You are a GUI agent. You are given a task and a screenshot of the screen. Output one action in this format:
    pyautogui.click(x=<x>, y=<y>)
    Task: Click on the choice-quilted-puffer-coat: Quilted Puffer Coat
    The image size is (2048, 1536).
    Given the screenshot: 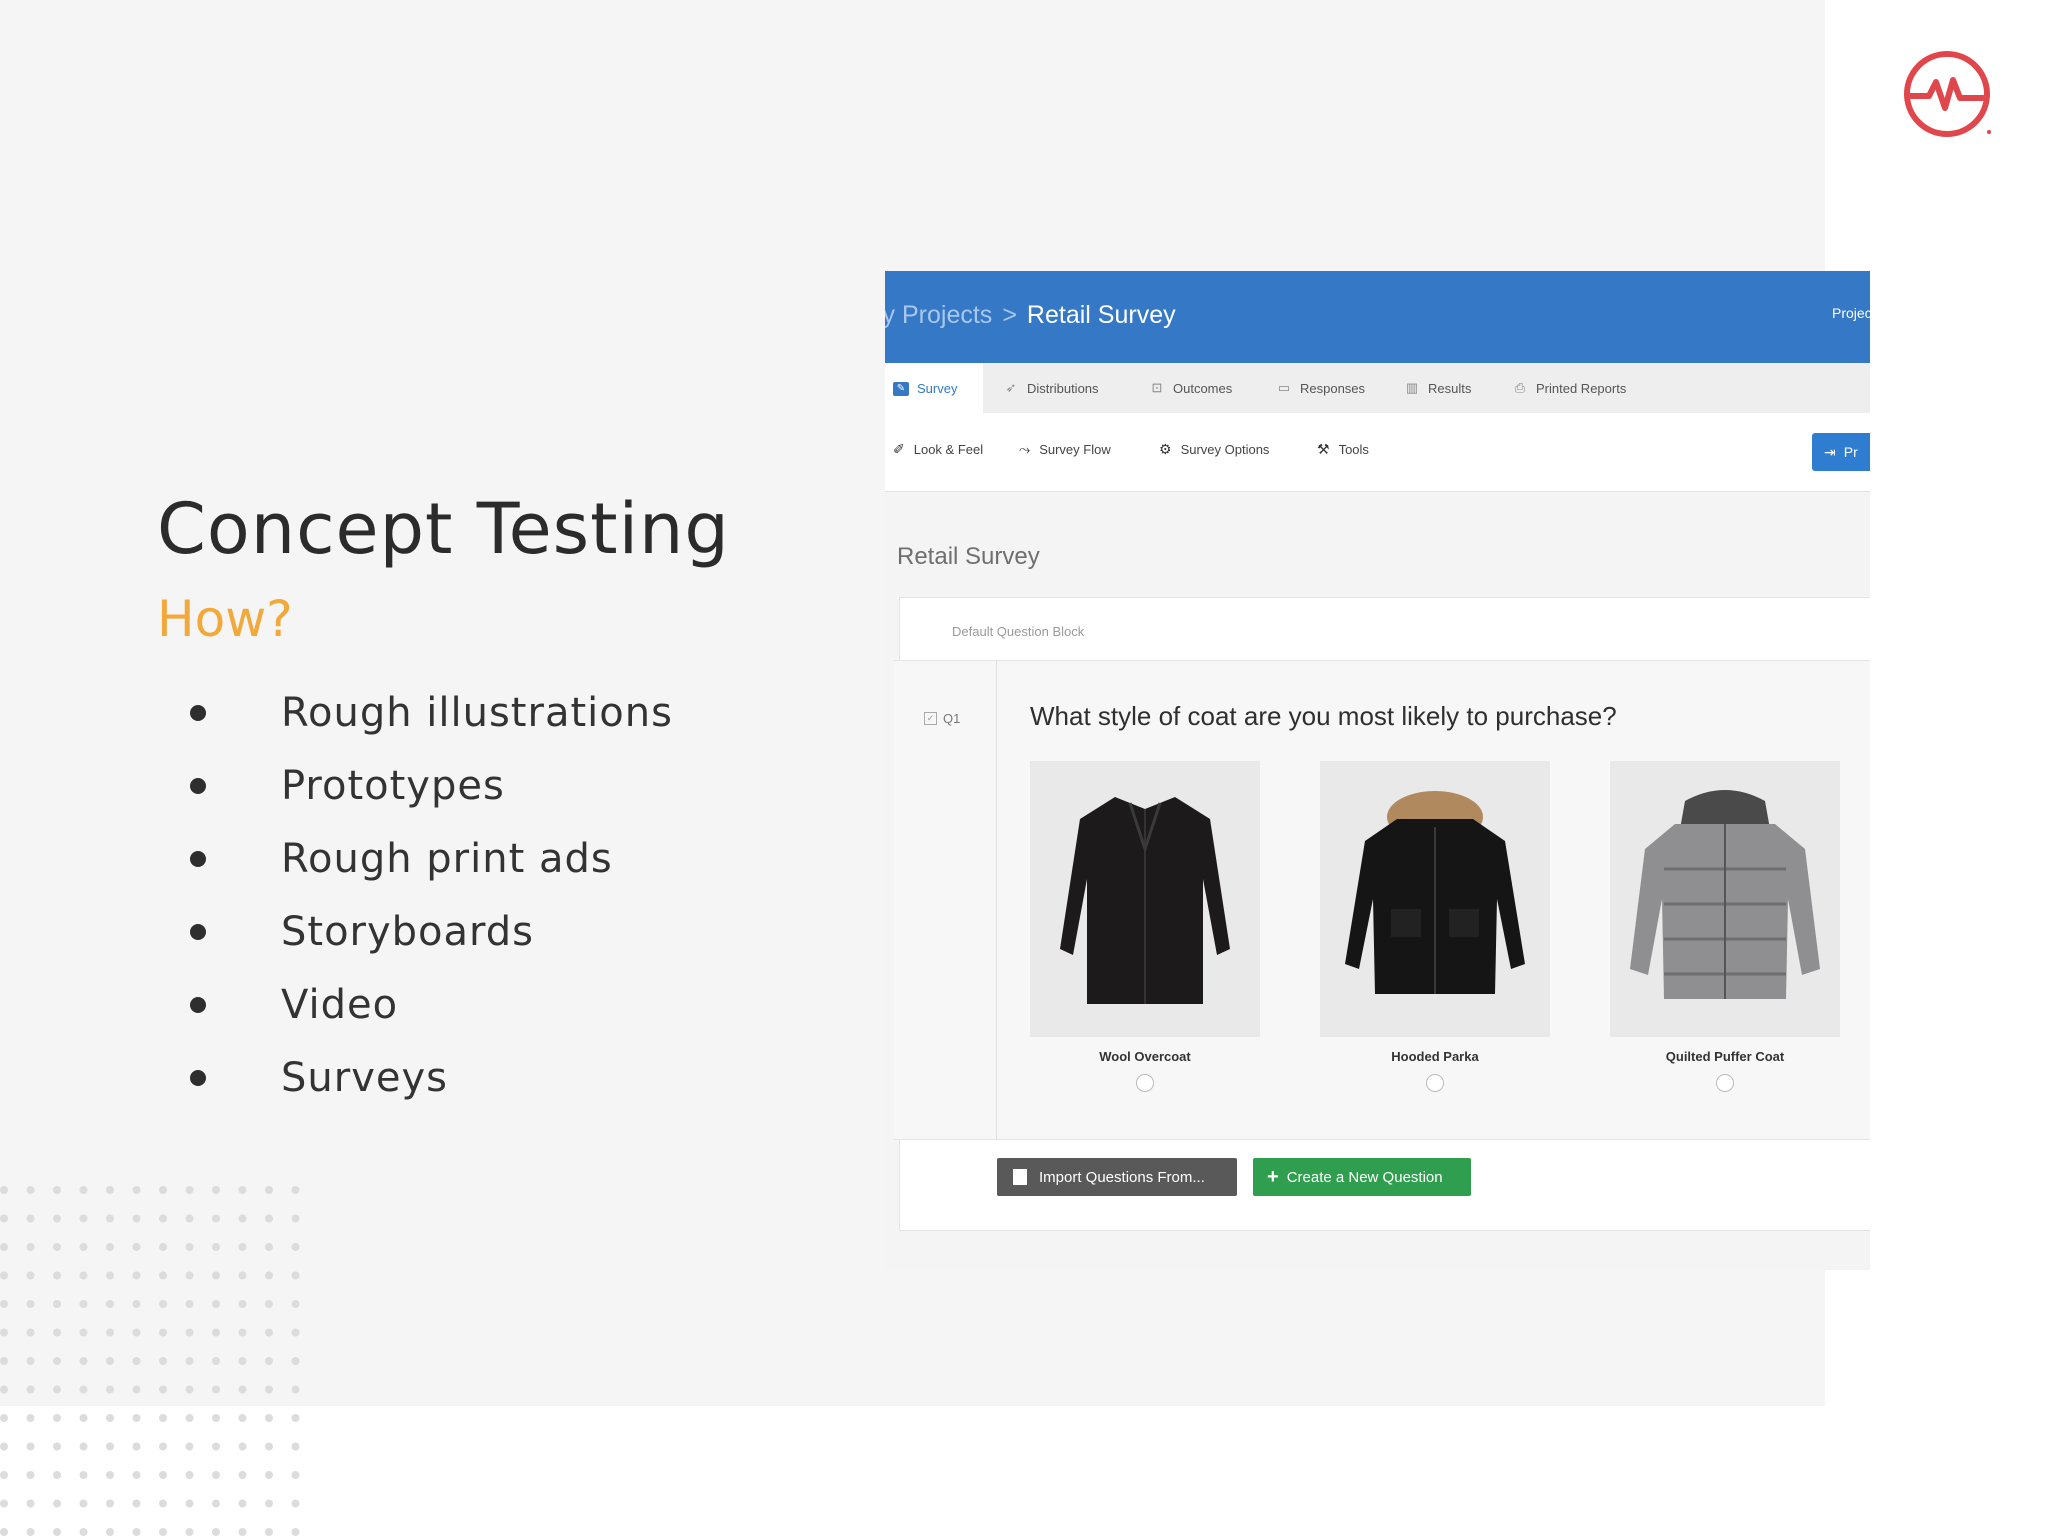 What is the action you would take?
    pyautogui.click(x=1725, y=926)
    